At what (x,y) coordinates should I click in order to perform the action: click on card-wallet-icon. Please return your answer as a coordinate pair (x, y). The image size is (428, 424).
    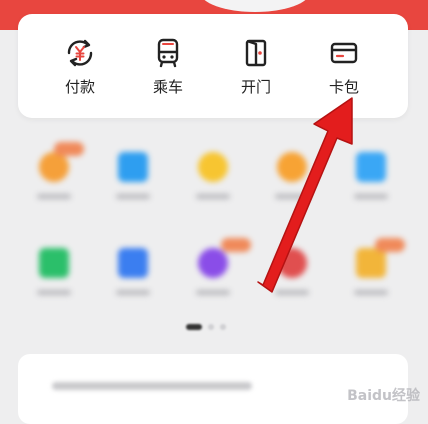
    Looking at the image, I should click on (344, 53).